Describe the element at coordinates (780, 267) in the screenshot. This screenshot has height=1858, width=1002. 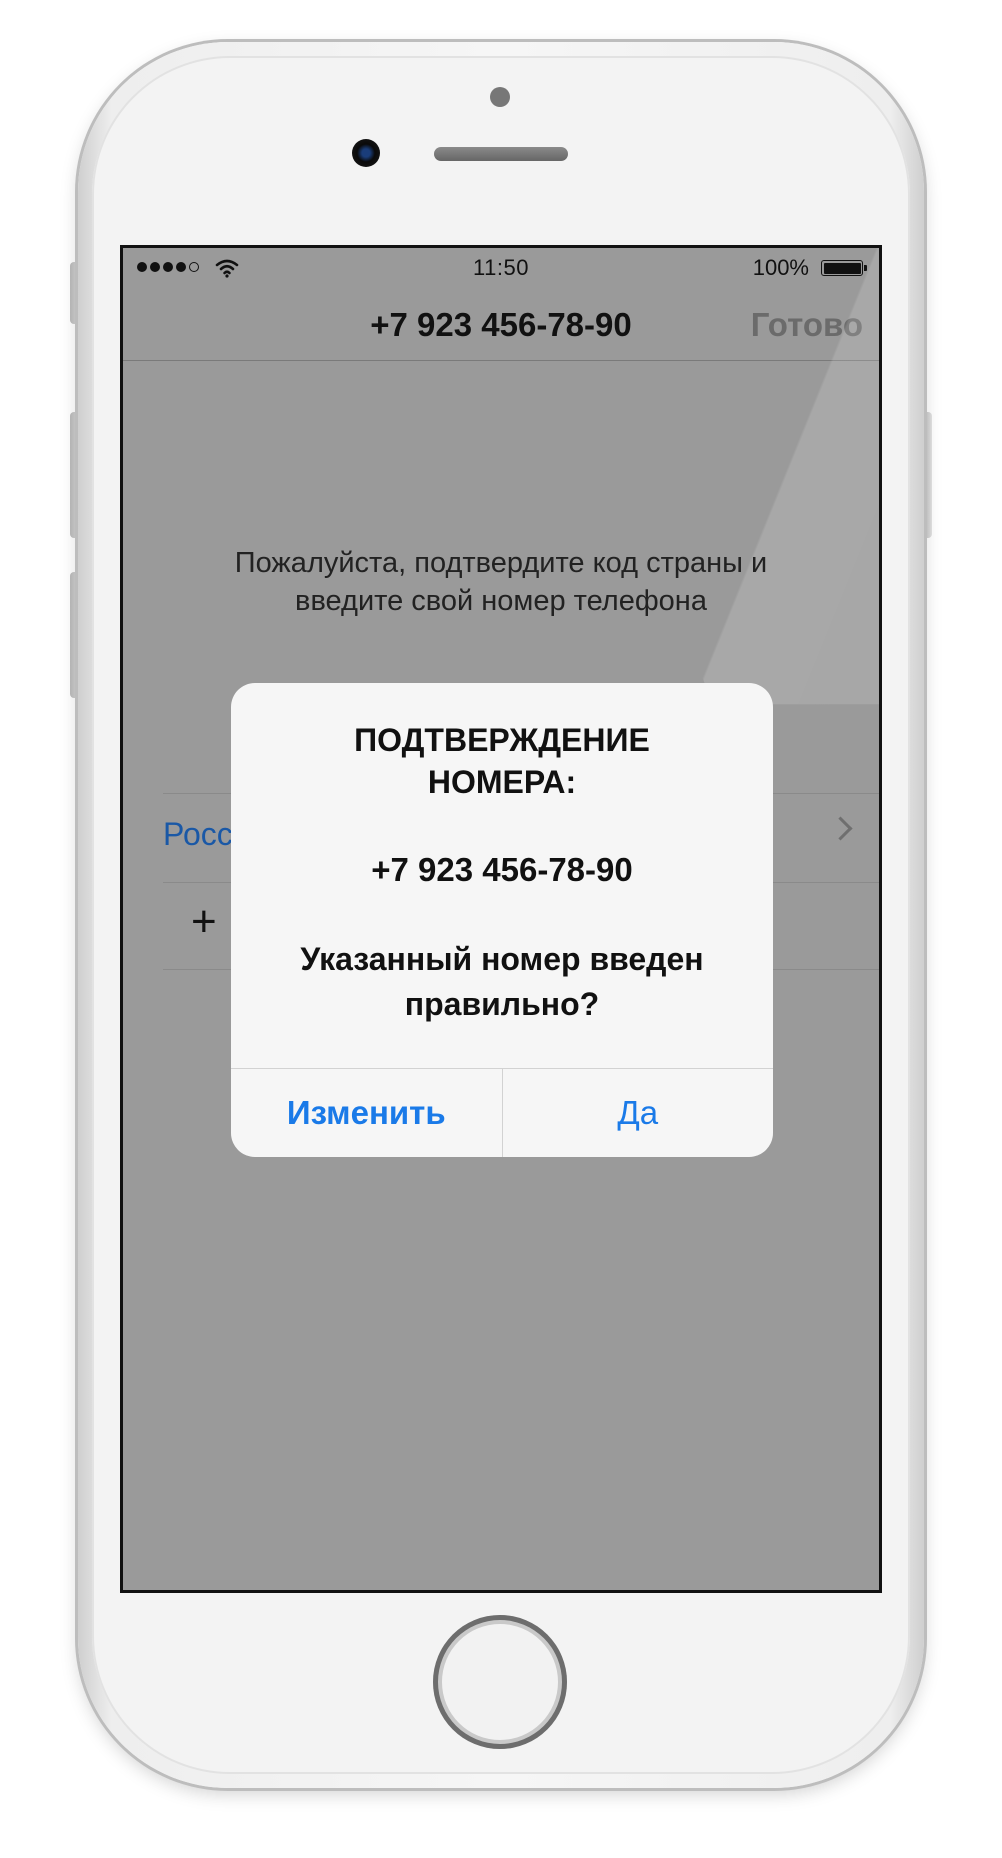
I see `battery-percentage: 100%` at that location.